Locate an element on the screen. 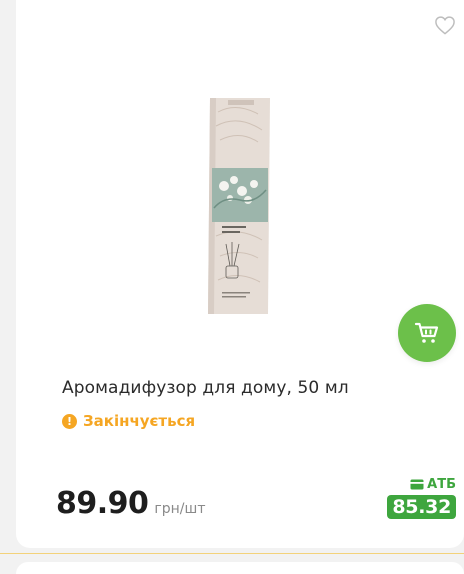  heart-outline-icon is located at coordinates (445, 25).